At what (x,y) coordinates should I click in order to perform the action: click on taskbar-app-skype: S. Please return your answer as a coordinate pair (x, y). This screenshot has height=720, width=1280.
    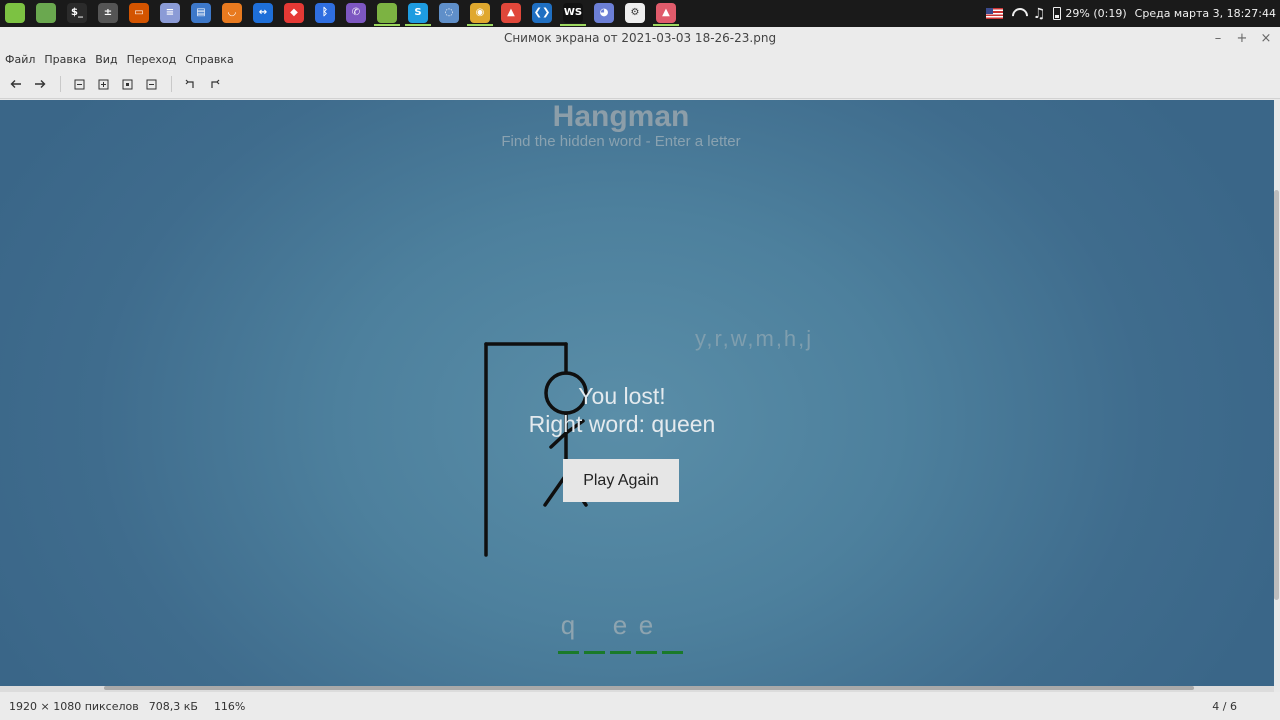
    Looking at the image, I should click on (418, 14).